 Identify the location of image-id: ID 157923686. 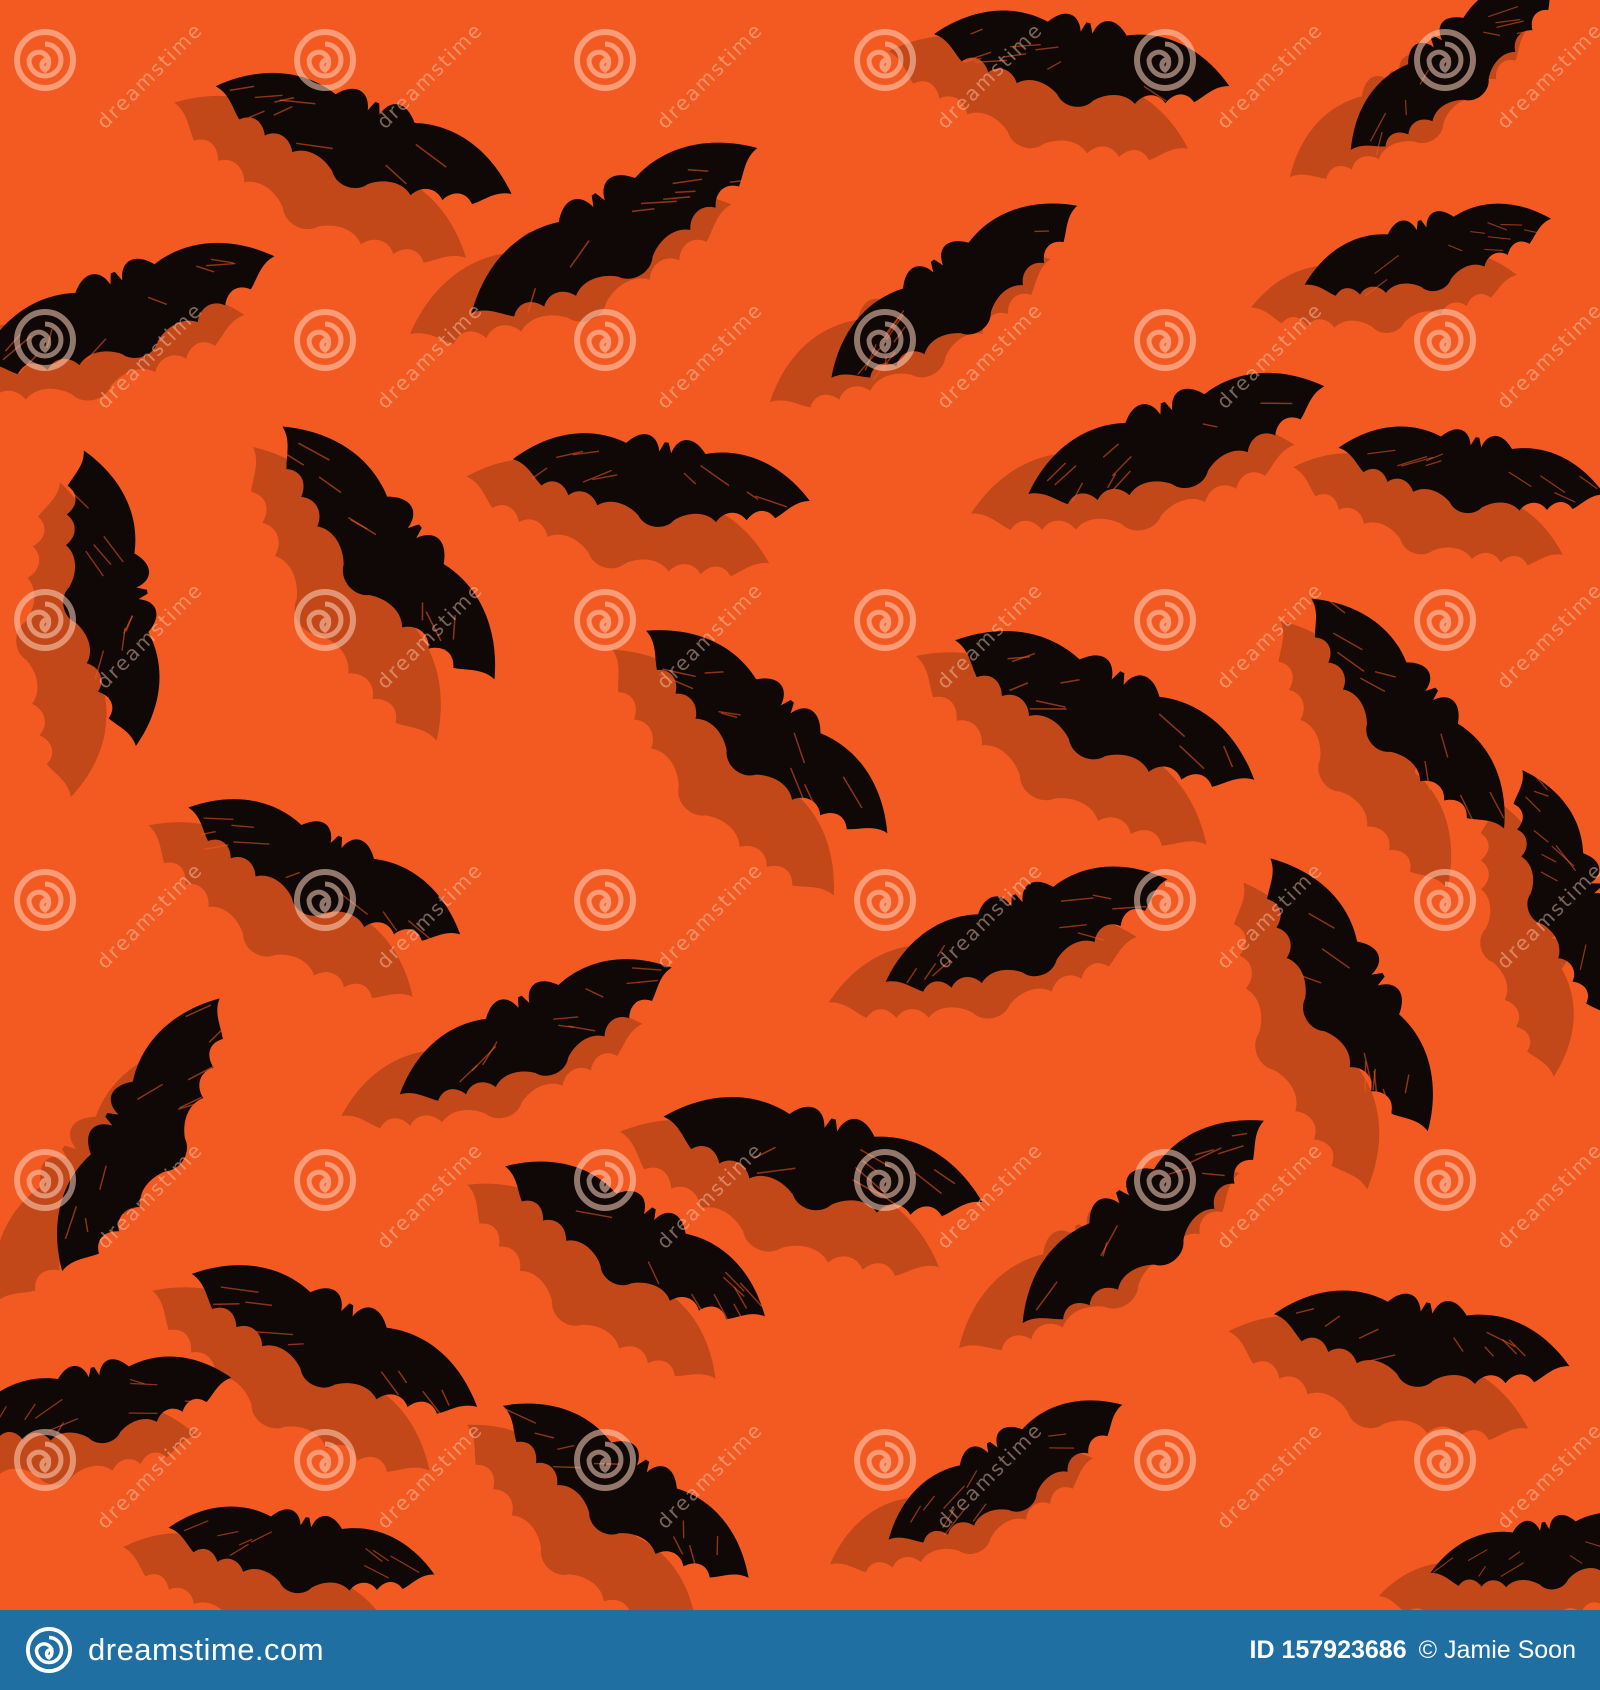
(1328, 1649).